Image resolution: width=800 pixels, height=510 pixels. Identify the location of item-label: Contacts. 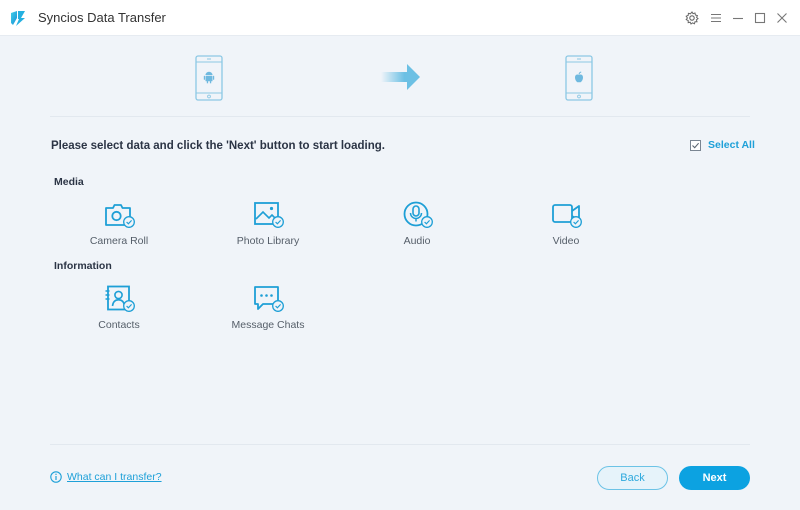
(119, 325).